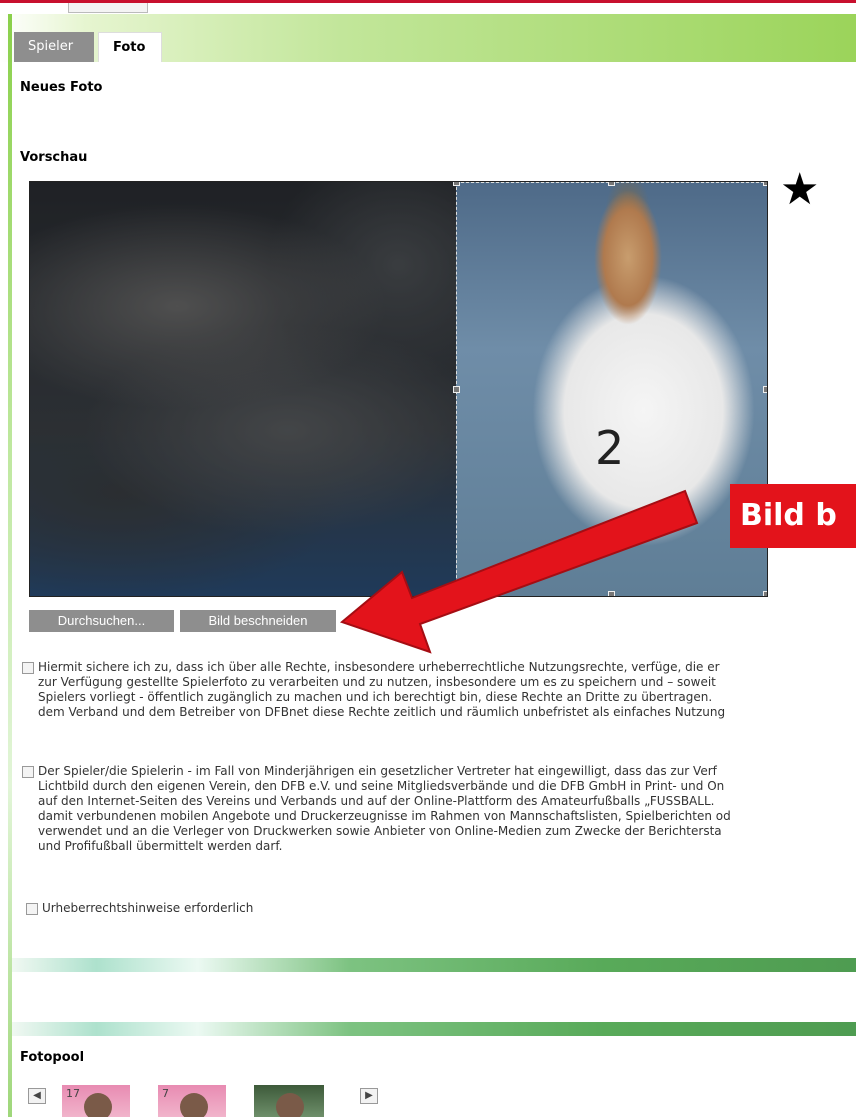 This screenshot has height=1117, width=856. Describe the element at coordinates (54, 47) in the screenshot. I see `tab-spieler: Spieler` at that location.